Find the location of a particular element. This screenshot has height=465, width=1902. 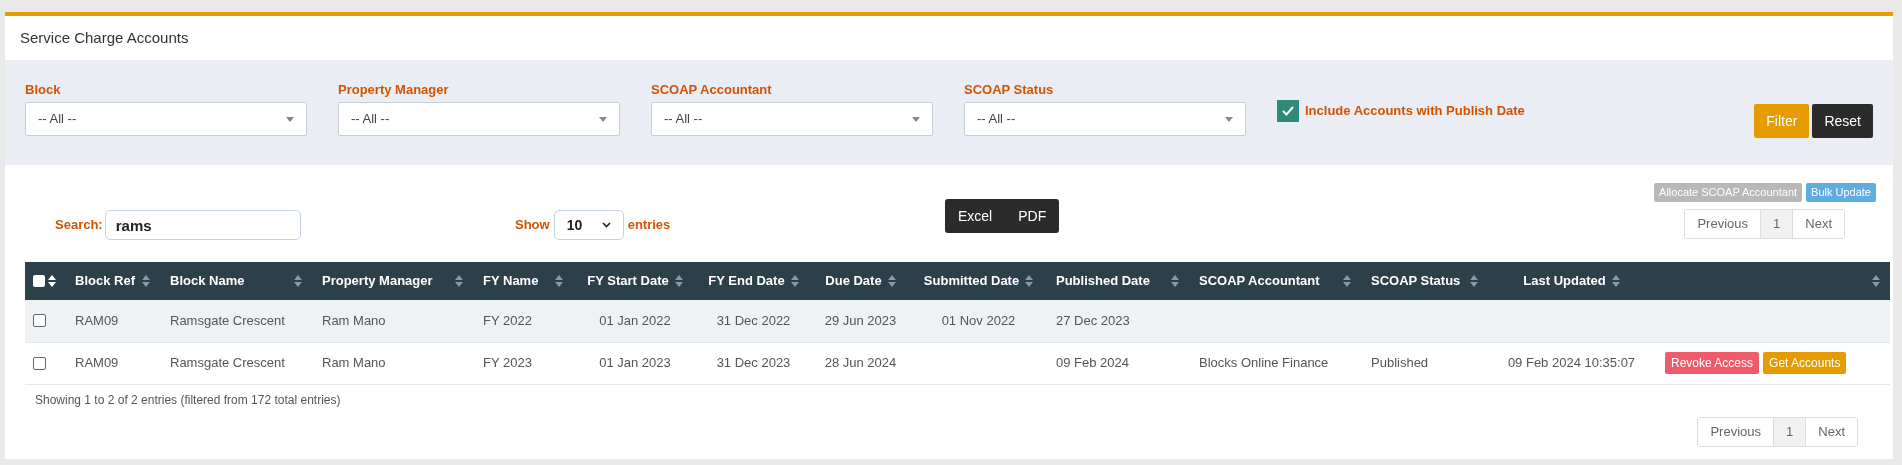

column-header: FY Name is located at coordinates (511, 281).